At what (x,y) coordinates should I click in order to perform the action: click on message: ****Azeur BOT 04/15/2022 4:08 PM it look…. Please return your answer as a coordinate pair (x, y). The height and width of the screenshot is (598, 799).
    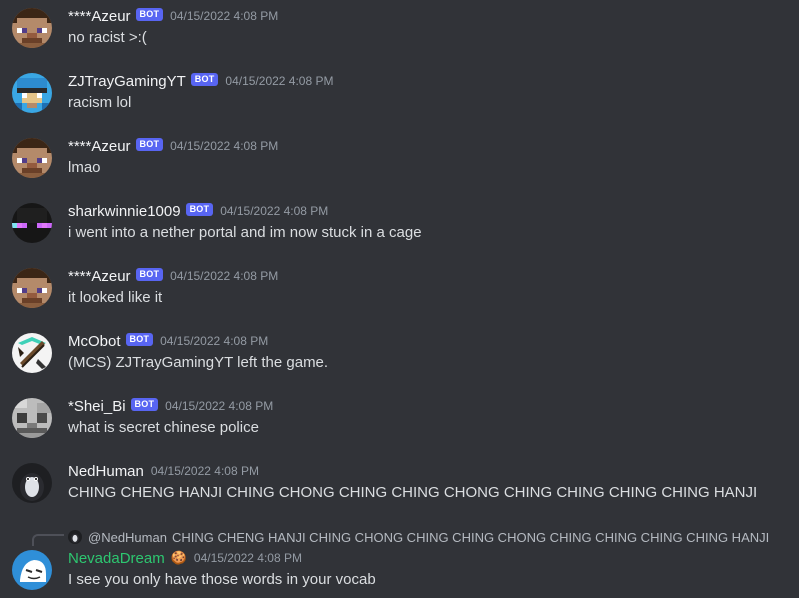
    Looking at the image, I should click on (399, 297).